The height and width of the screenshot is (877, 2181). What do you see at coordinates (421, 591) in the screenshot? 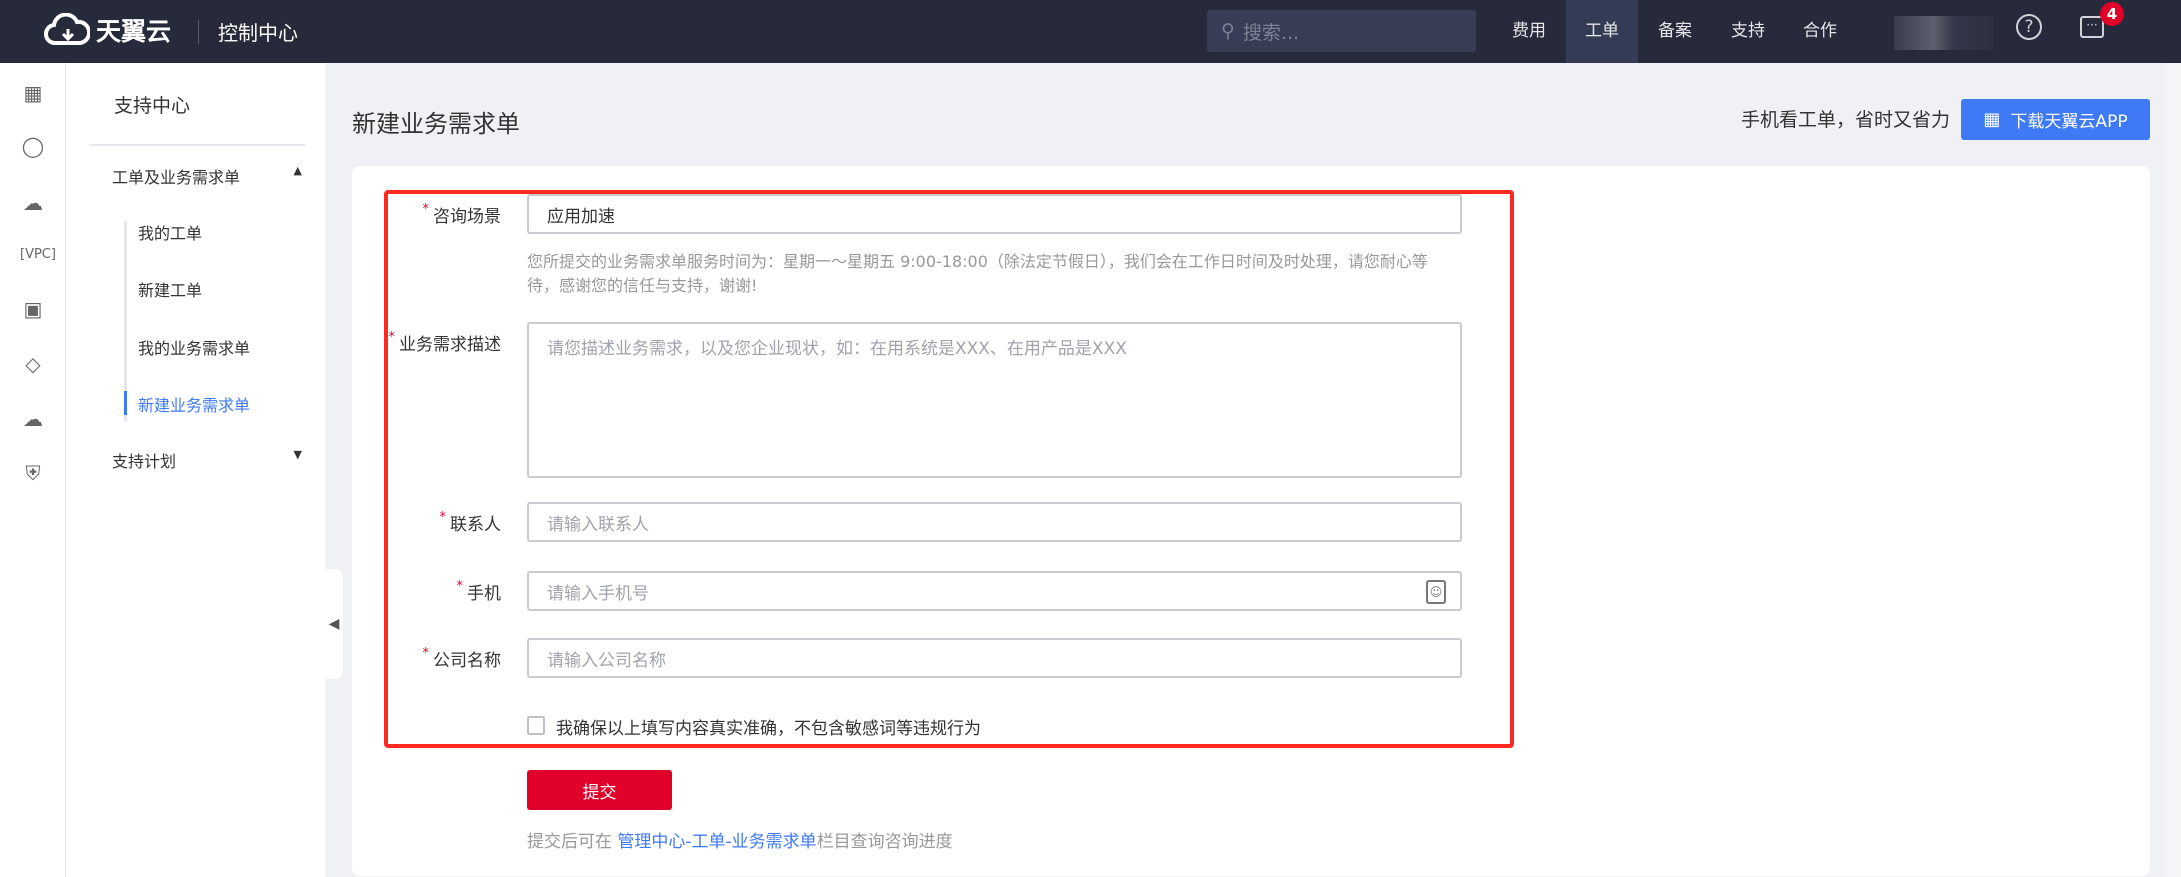
I see `phone-label: * 手机` at bounding box center [421, 591].